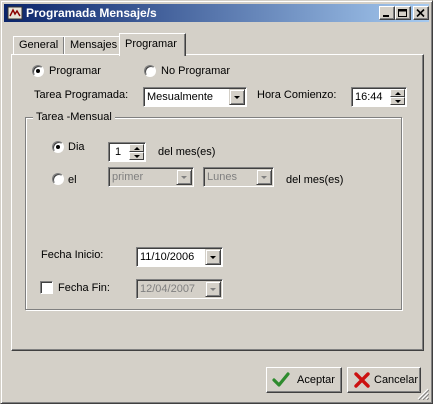 The height and width of the screenshot is (404, 433). Describe the element at coordinates (387, 13) in the screenshot. I see `minimize-button` at that location.